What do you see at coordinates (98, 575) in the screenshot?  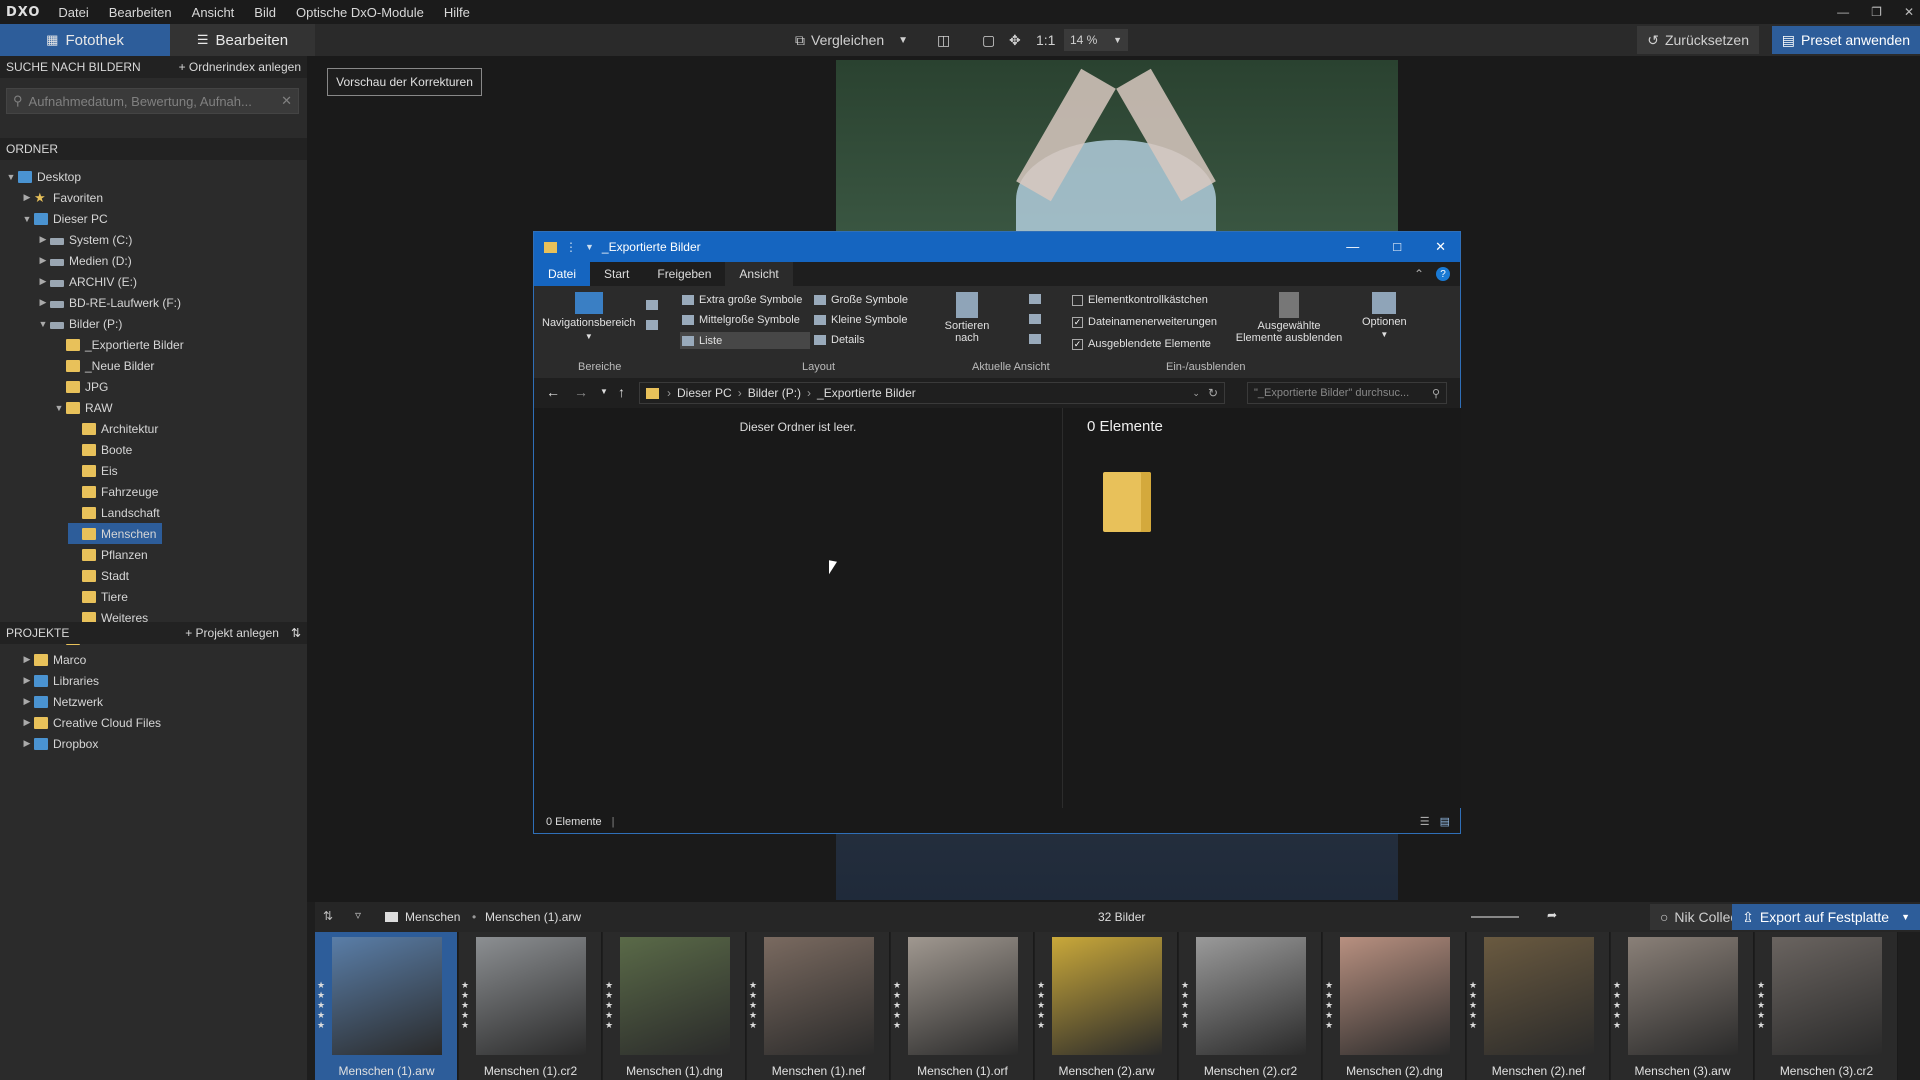 I see `tree-item-stadt: Stadt` at bounding box center [98, 575].